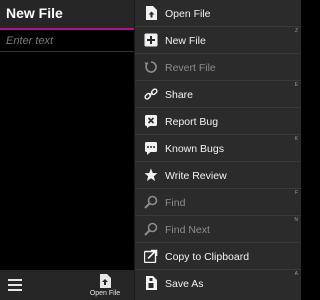 This screenshot has height=300, width=320. What do you see at coordinates (196, 176) in the screenshot?
I see `menu-item-label: Write Review` at bounding box center [196, 176].